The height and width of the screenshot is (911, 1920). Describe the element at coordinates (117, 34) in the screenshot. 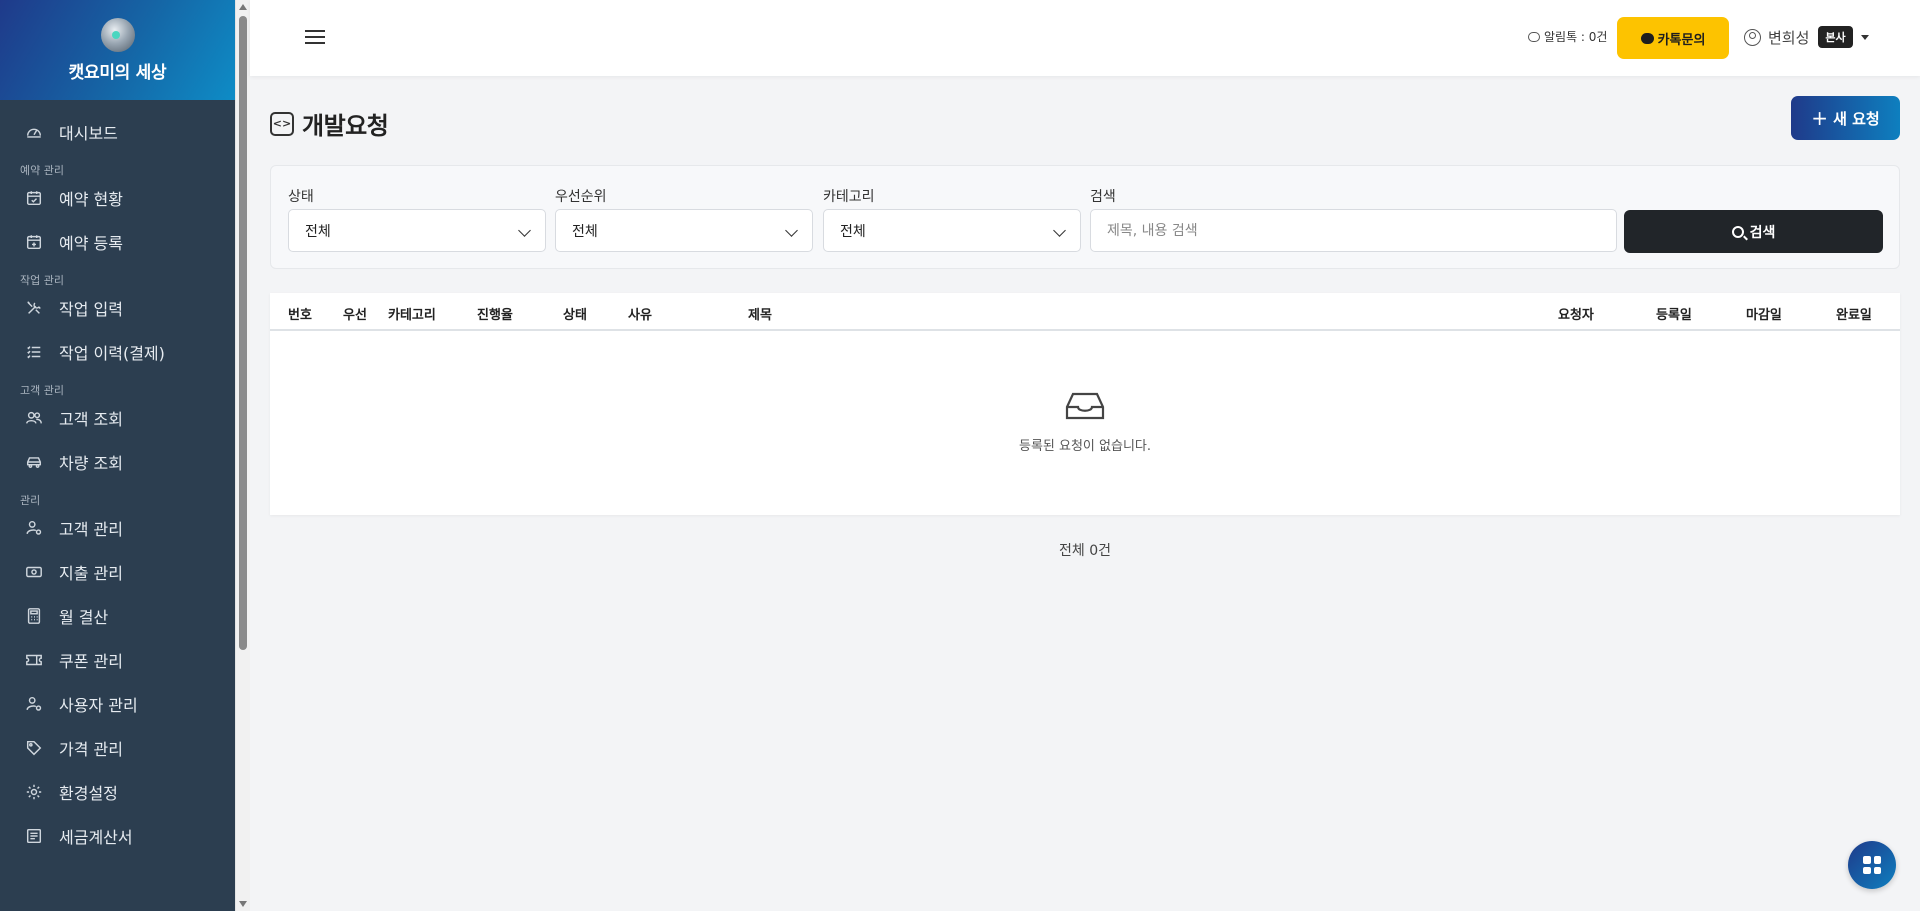

I see `brand-avatar` at that location.